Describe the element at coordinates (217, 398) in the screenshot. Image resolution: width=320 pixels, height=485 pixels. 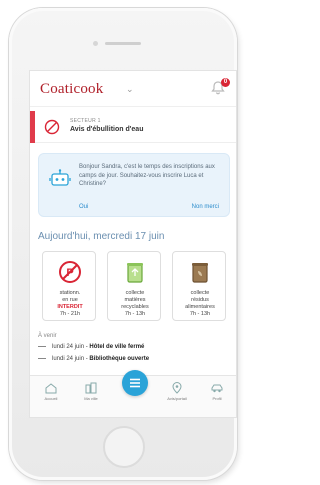
I see `tab-label: Profil` at that location.